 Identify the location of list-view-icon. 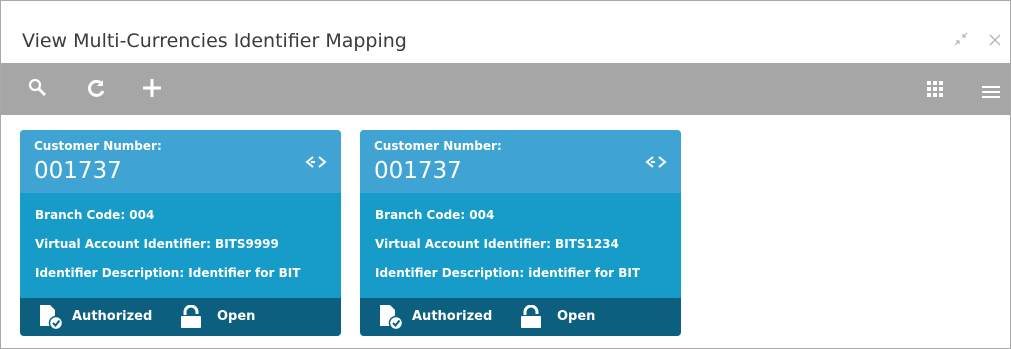
(991, 92).